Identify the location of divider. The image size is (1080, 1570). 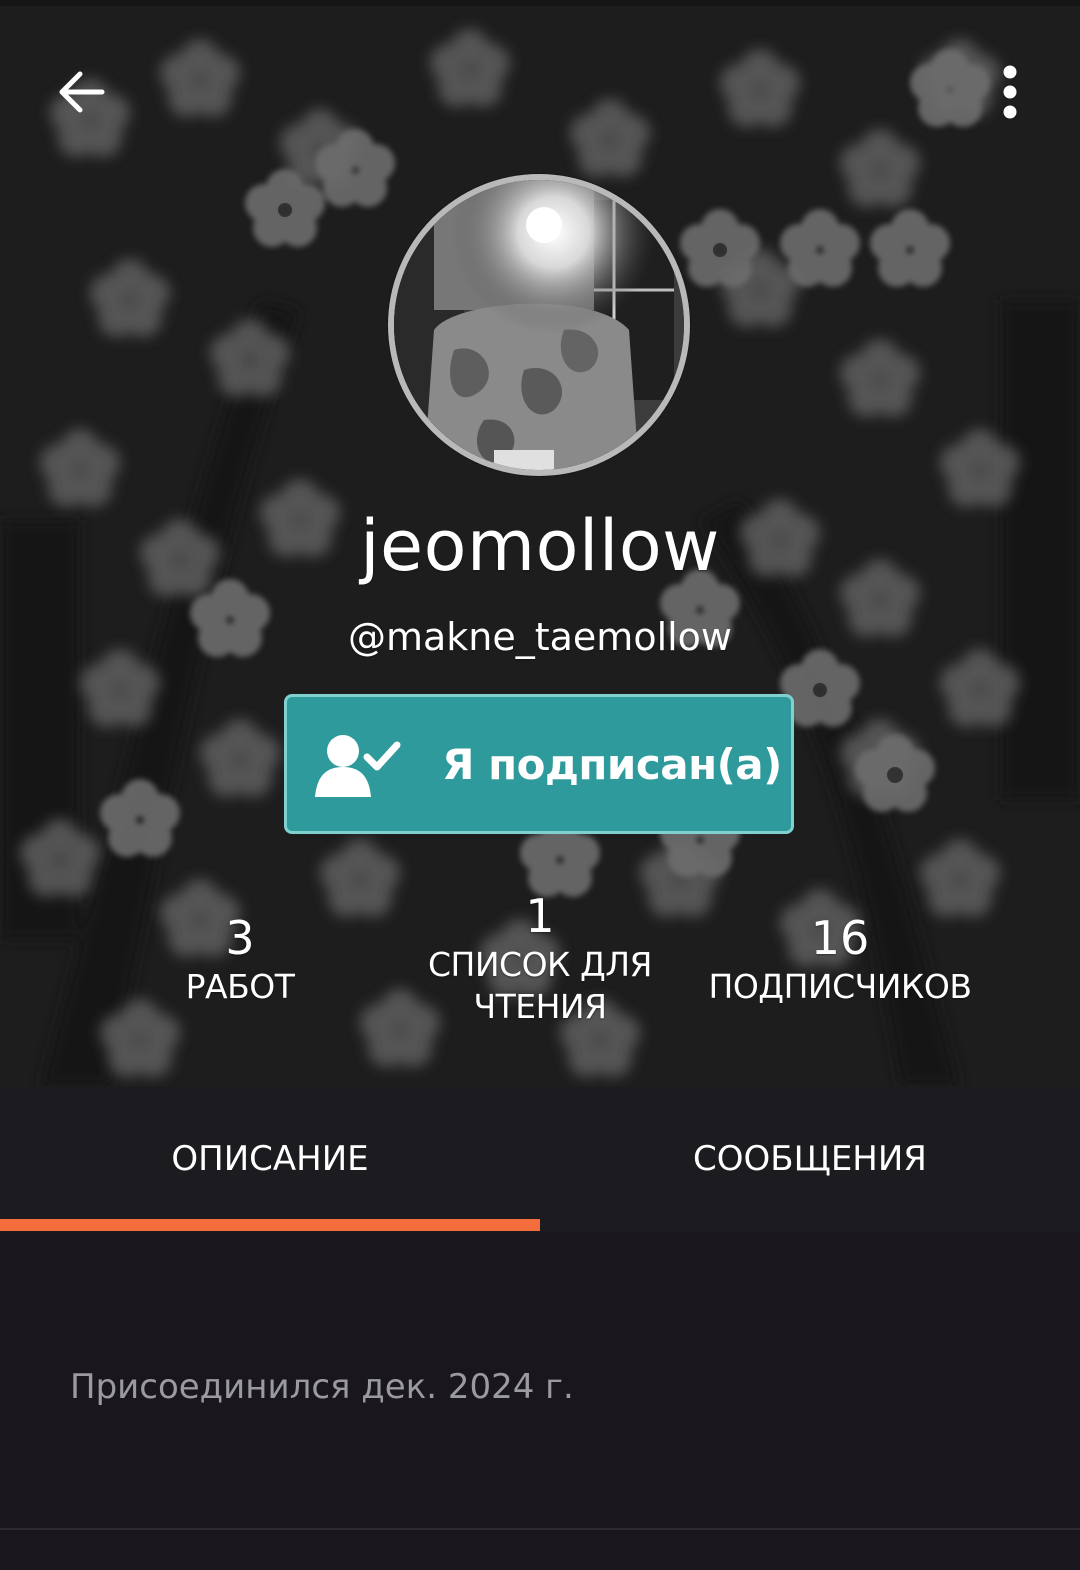
(540, 1529).